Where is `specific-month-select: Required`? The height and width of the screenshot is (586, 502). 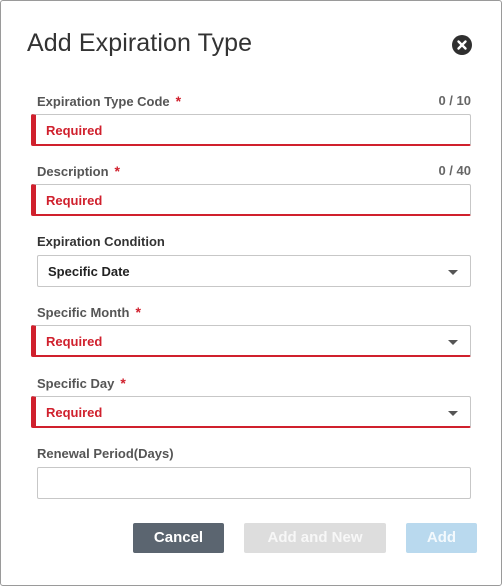 specific-month-select: Required is located at coordinates (251, 341).